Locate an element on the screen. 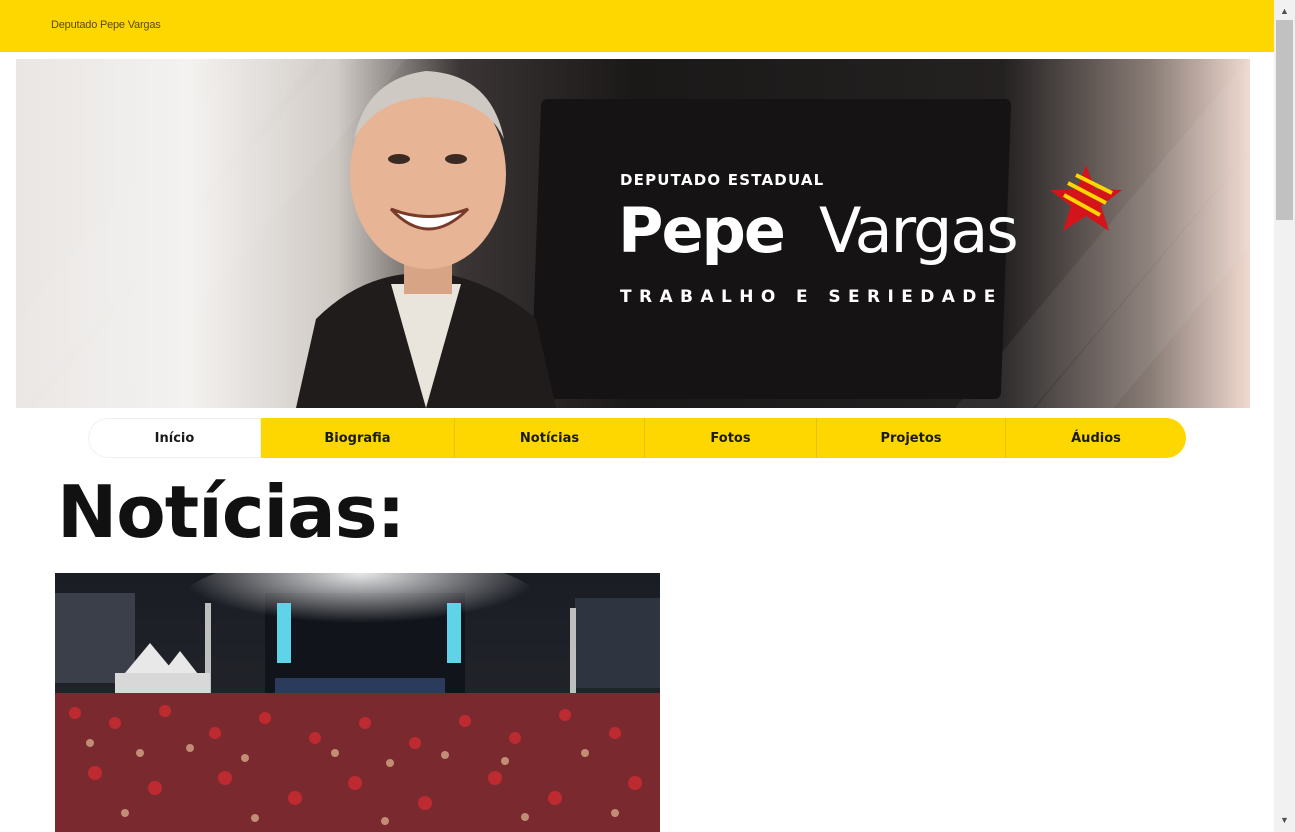 This screenshot has height=832, width=1295. nav-item-projetos: Projetos is located at coordinates (911, 438).